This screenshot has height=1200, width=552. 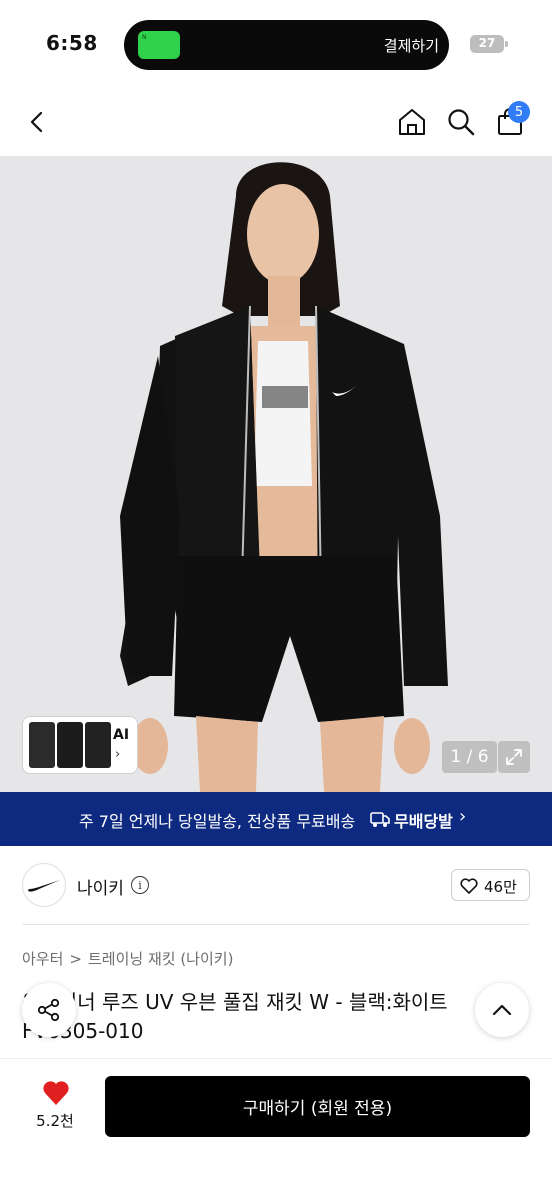 I want to click on status-bar: 6:58 N 결제하기 27, so click(x=276, y=45).